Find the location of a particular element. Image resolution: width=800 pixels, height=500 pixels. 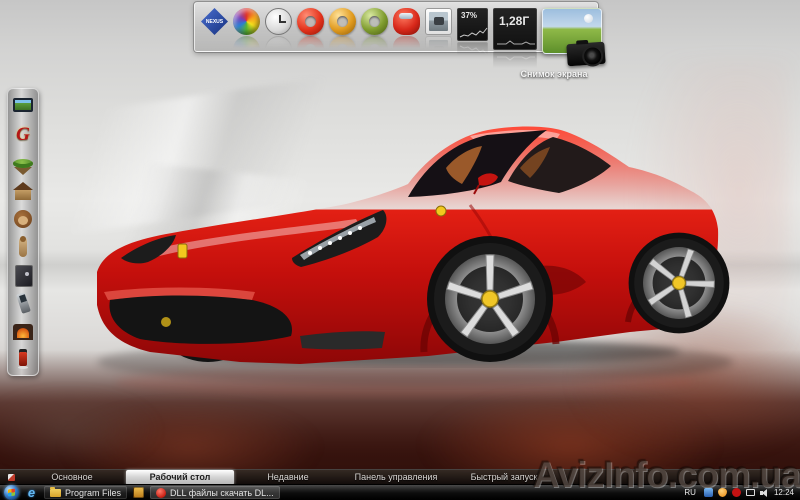

moon-icon is located at coordinates (588, 18).